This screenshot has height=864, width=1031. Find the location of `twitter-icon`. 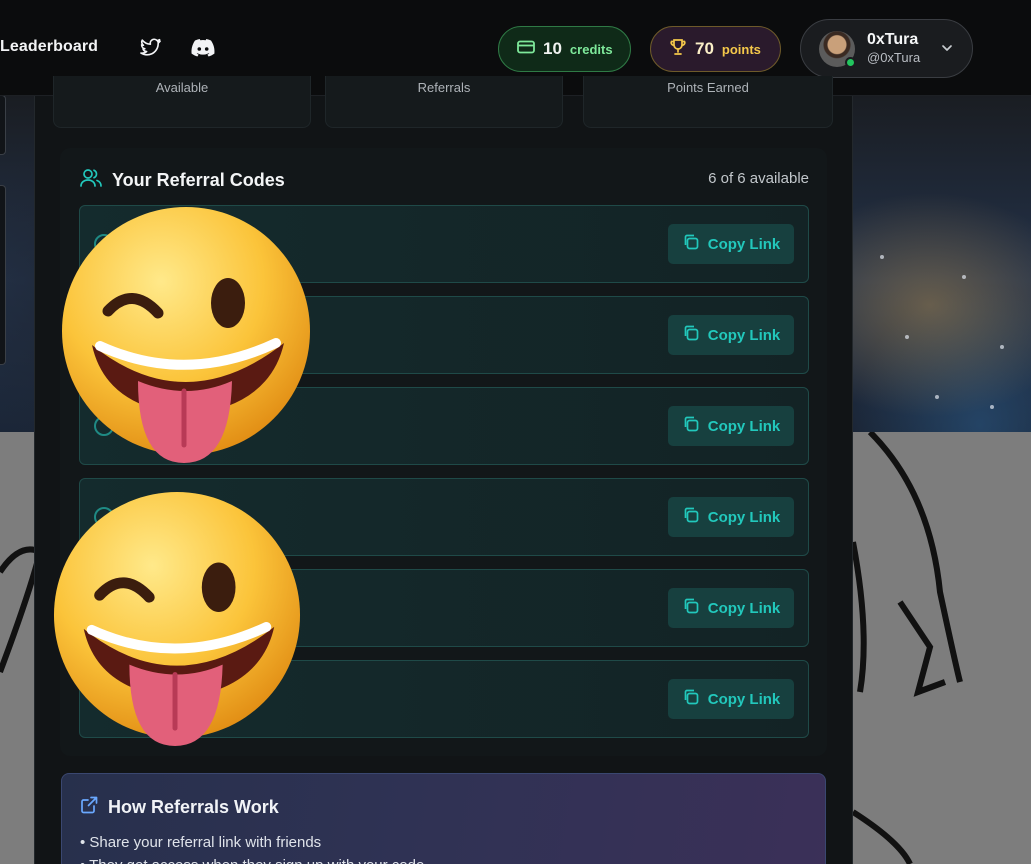

twitter-icon is located at coordinates (151, 48).